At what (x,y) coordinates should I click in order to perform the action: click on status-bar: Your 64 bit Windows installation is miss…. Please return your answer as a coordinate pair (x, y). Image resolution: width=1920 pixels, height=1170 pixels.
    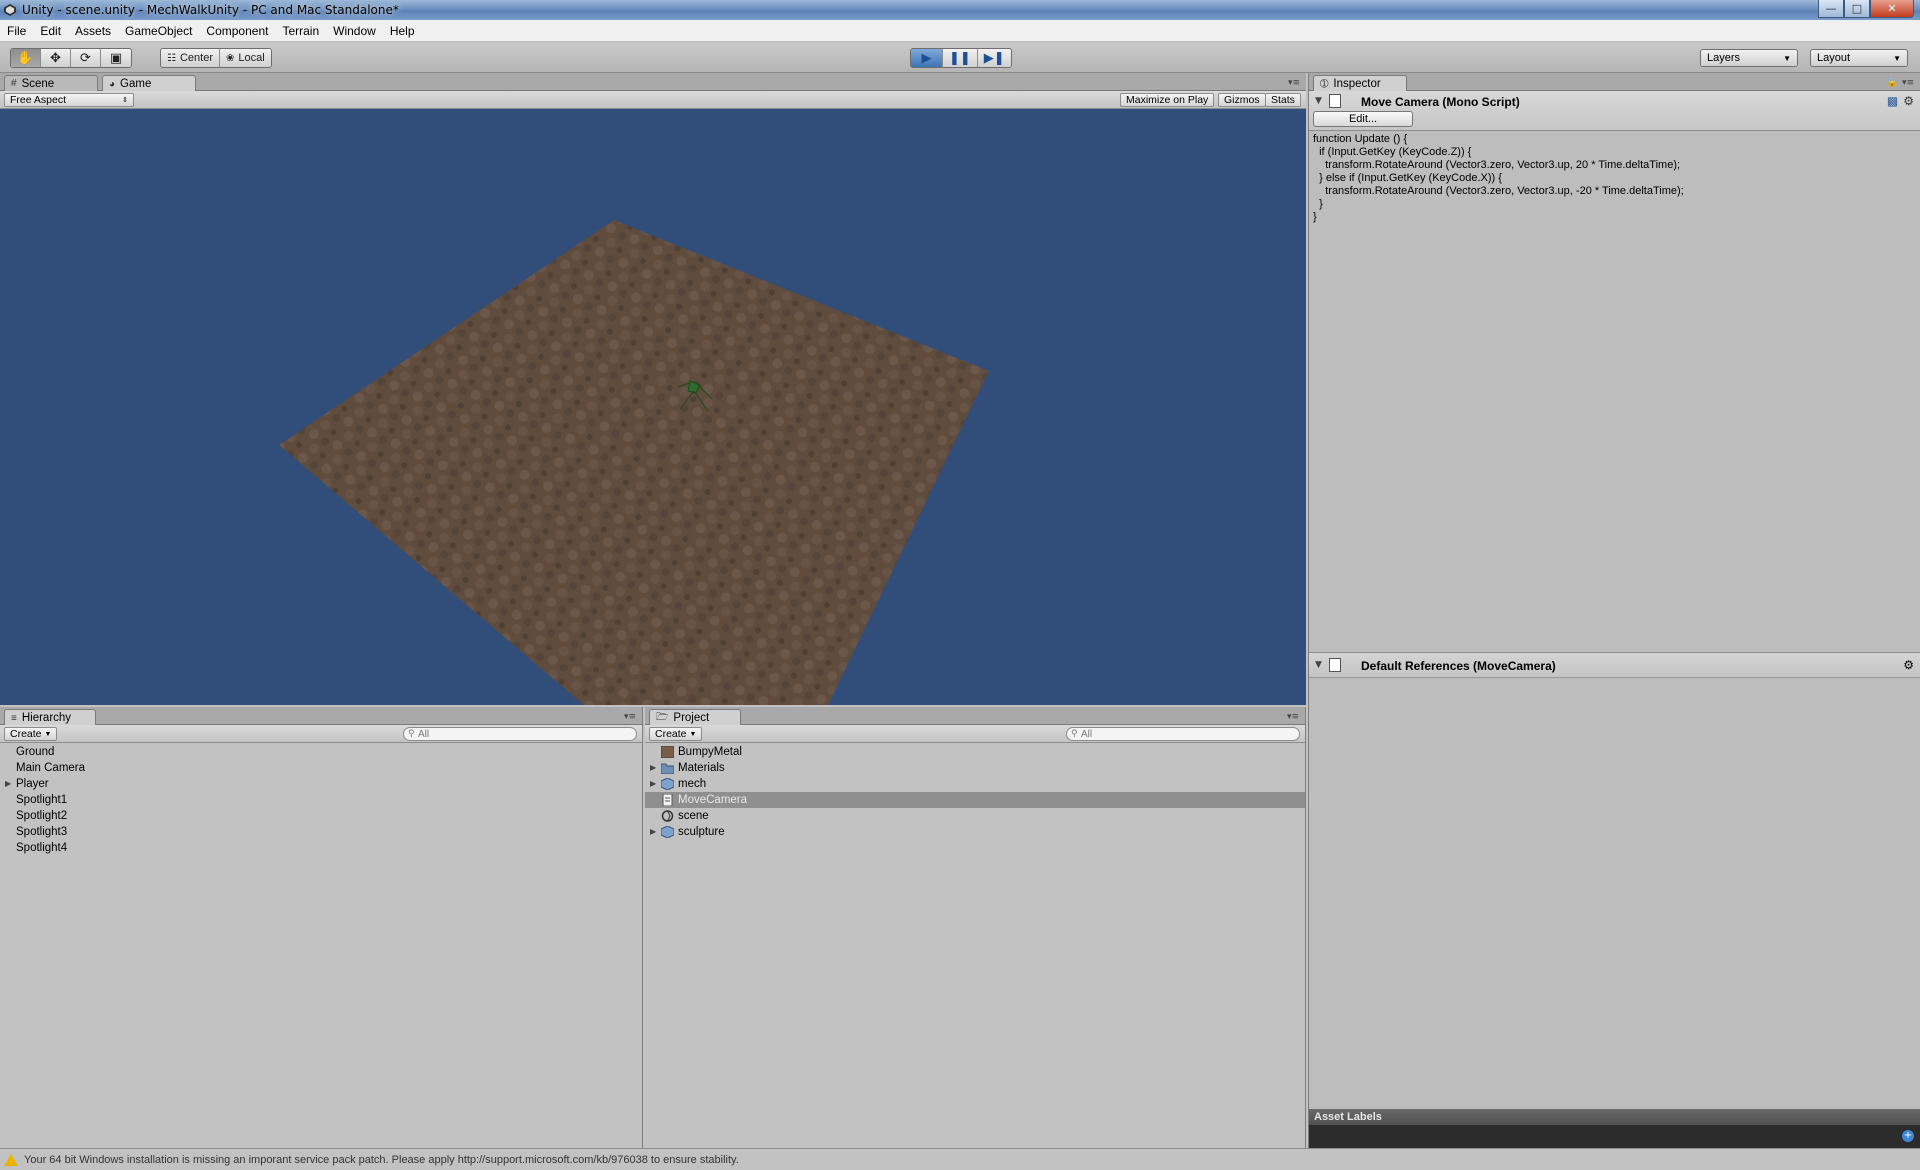
    Looking at the image, I should click on (960, 1159).